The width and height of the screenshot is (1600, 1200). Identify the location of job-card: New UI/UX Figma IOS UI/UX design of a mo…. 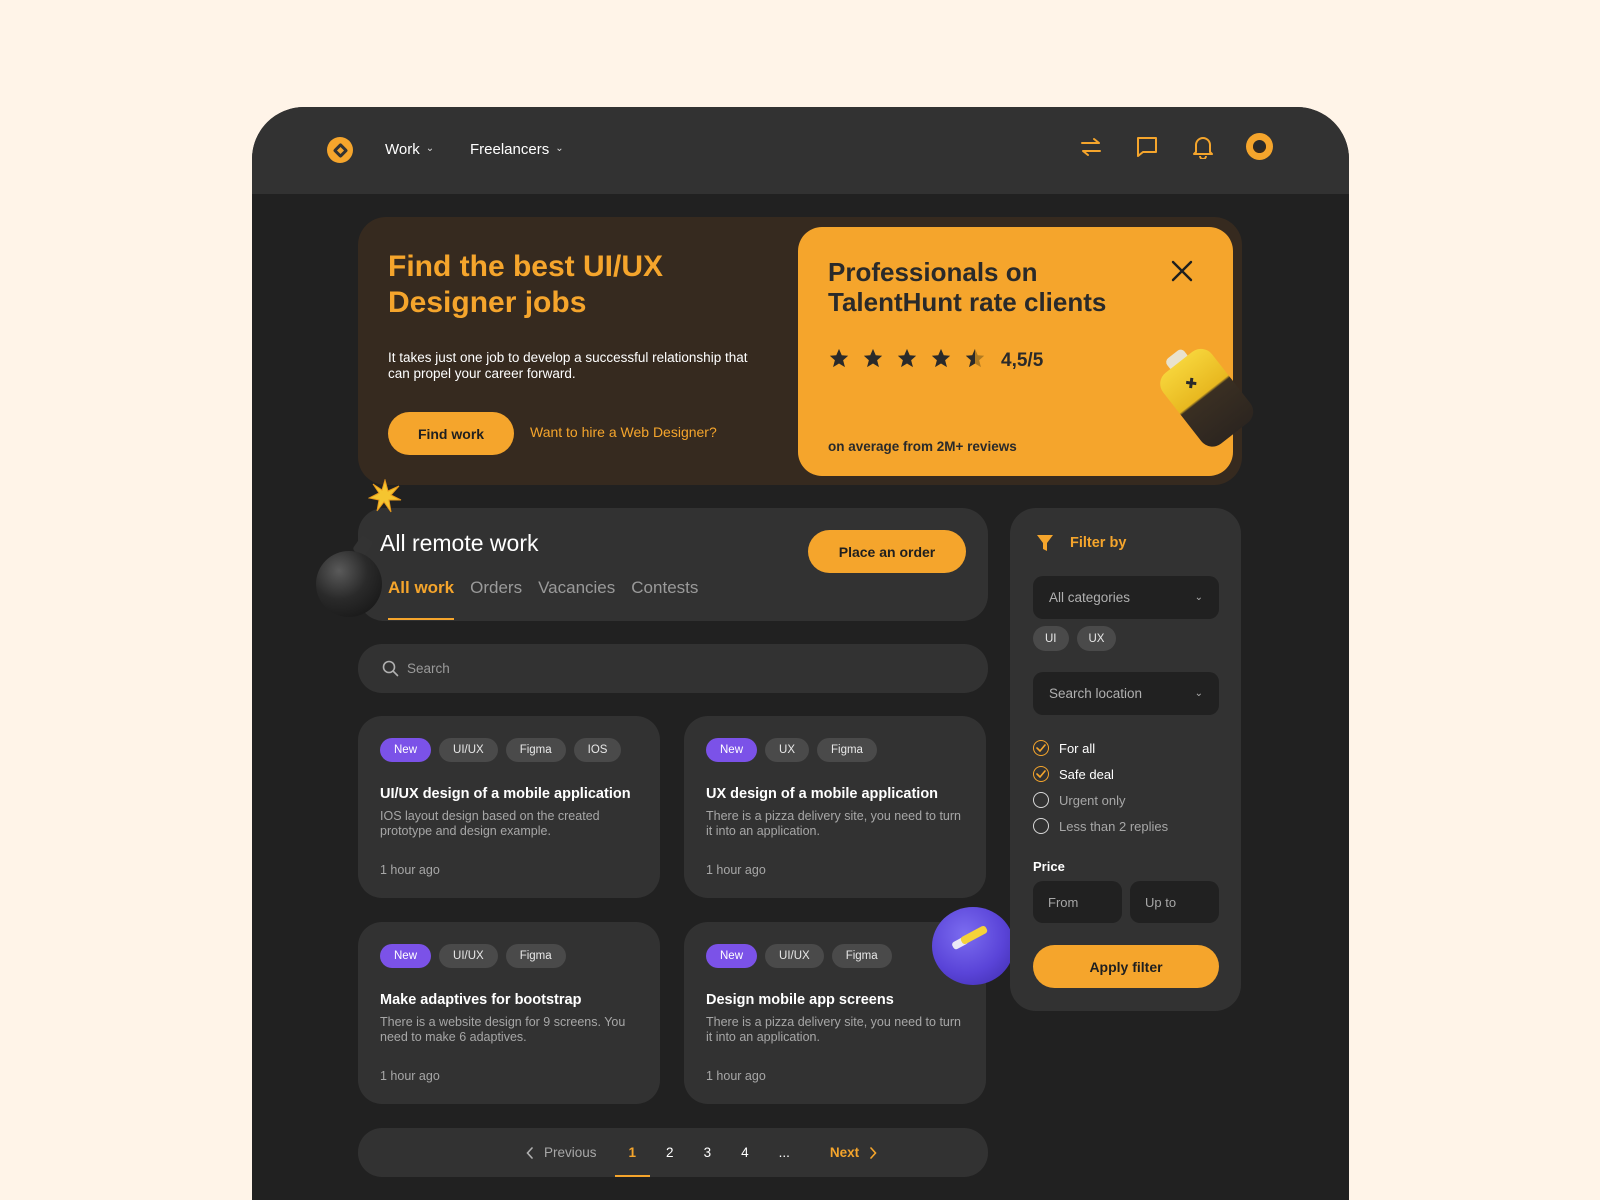
(509, 807).